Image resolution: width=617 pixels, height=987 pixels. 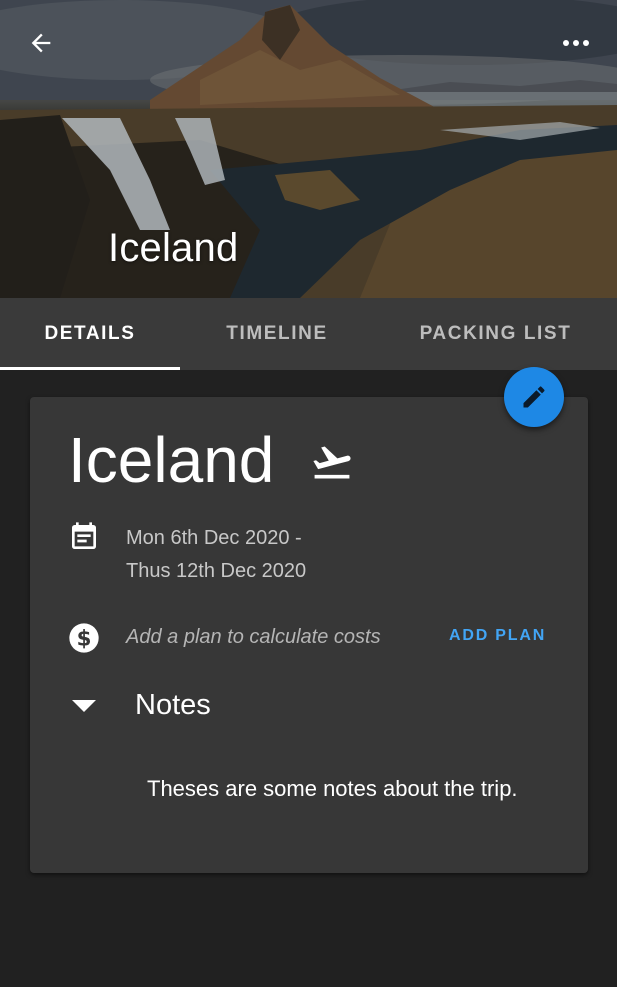 I want to click on cost-placeholder: Add a plan to calculate costs, so click(x=253, y=637).